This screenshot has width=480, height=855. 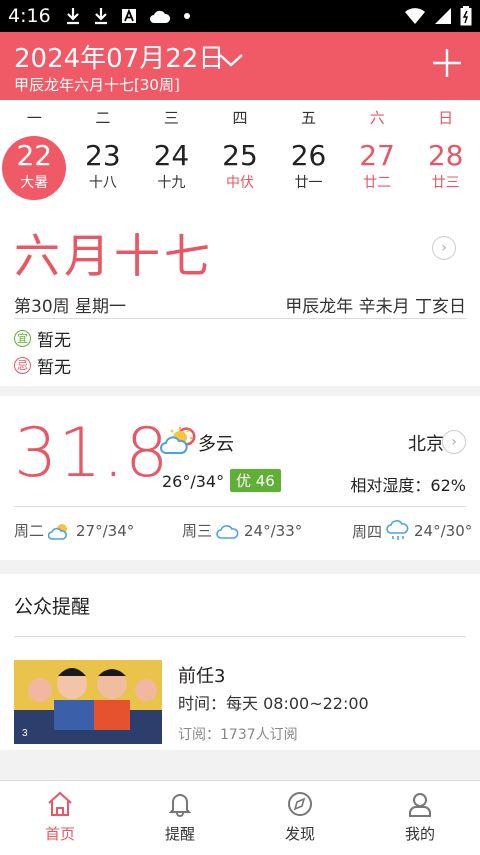 I want to click on cloud-status-icon, so click(x=159, y=16).